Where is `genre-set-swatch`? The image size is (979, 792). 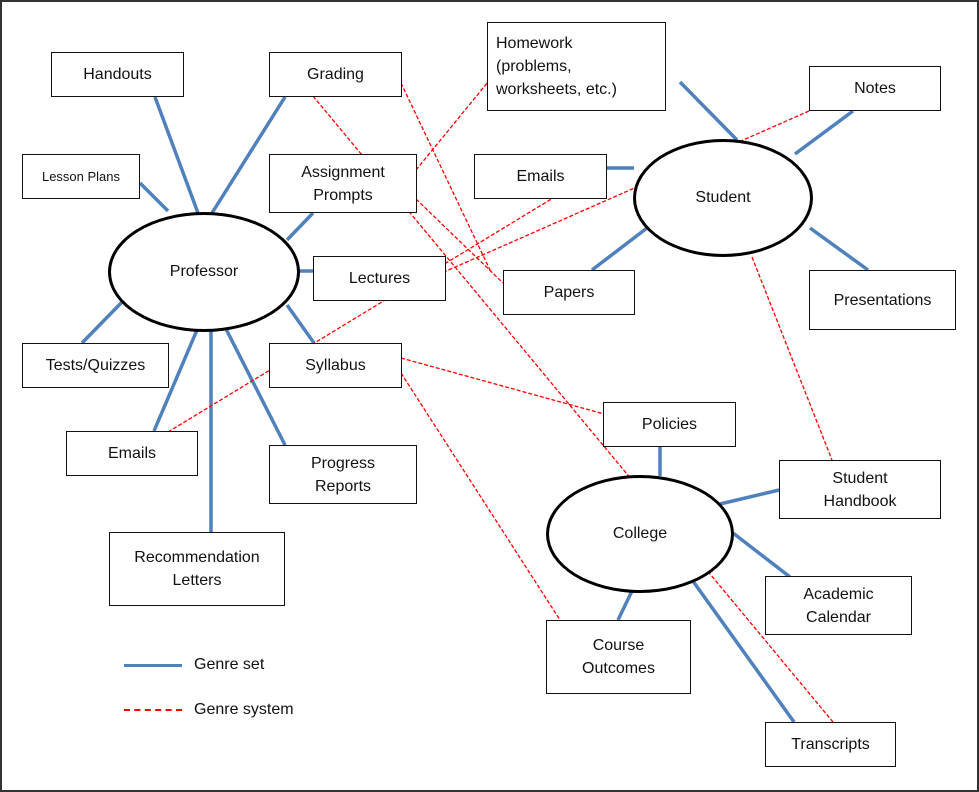
genre-set-swatch is located at coordinates (153, 665).